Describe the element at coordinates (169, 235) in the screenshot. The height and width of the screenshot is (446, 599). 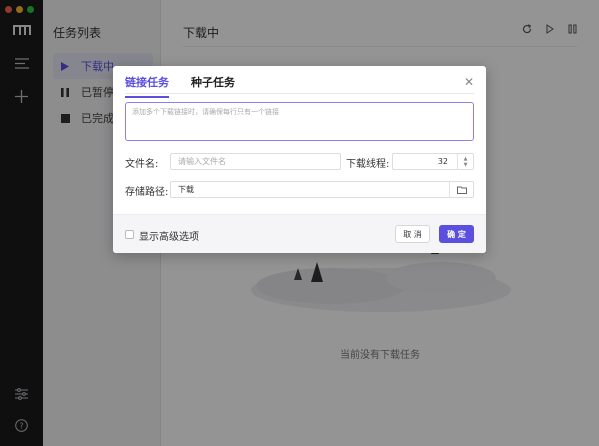
I see `advanced-options-label: 显示高级选项` at that location.